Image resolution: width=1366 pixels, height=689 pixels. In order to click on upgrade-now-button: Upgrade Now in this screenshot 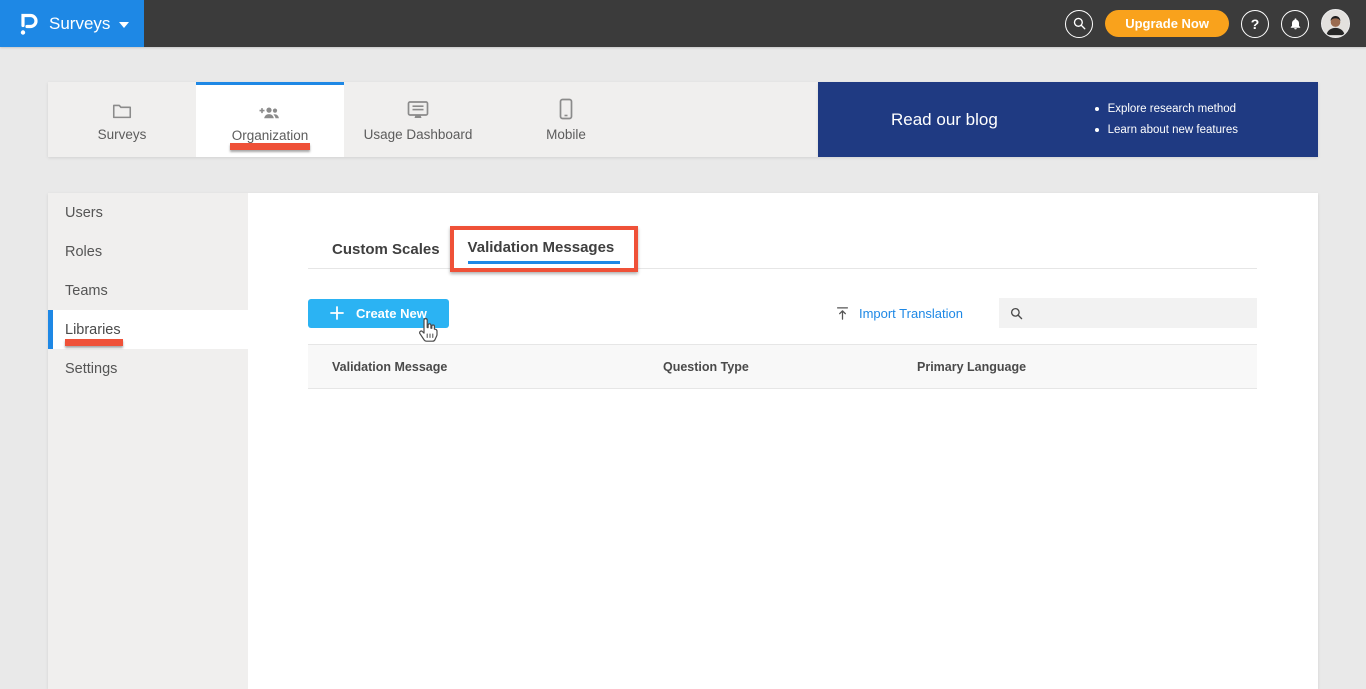, I will do `click(1167, 23)`.